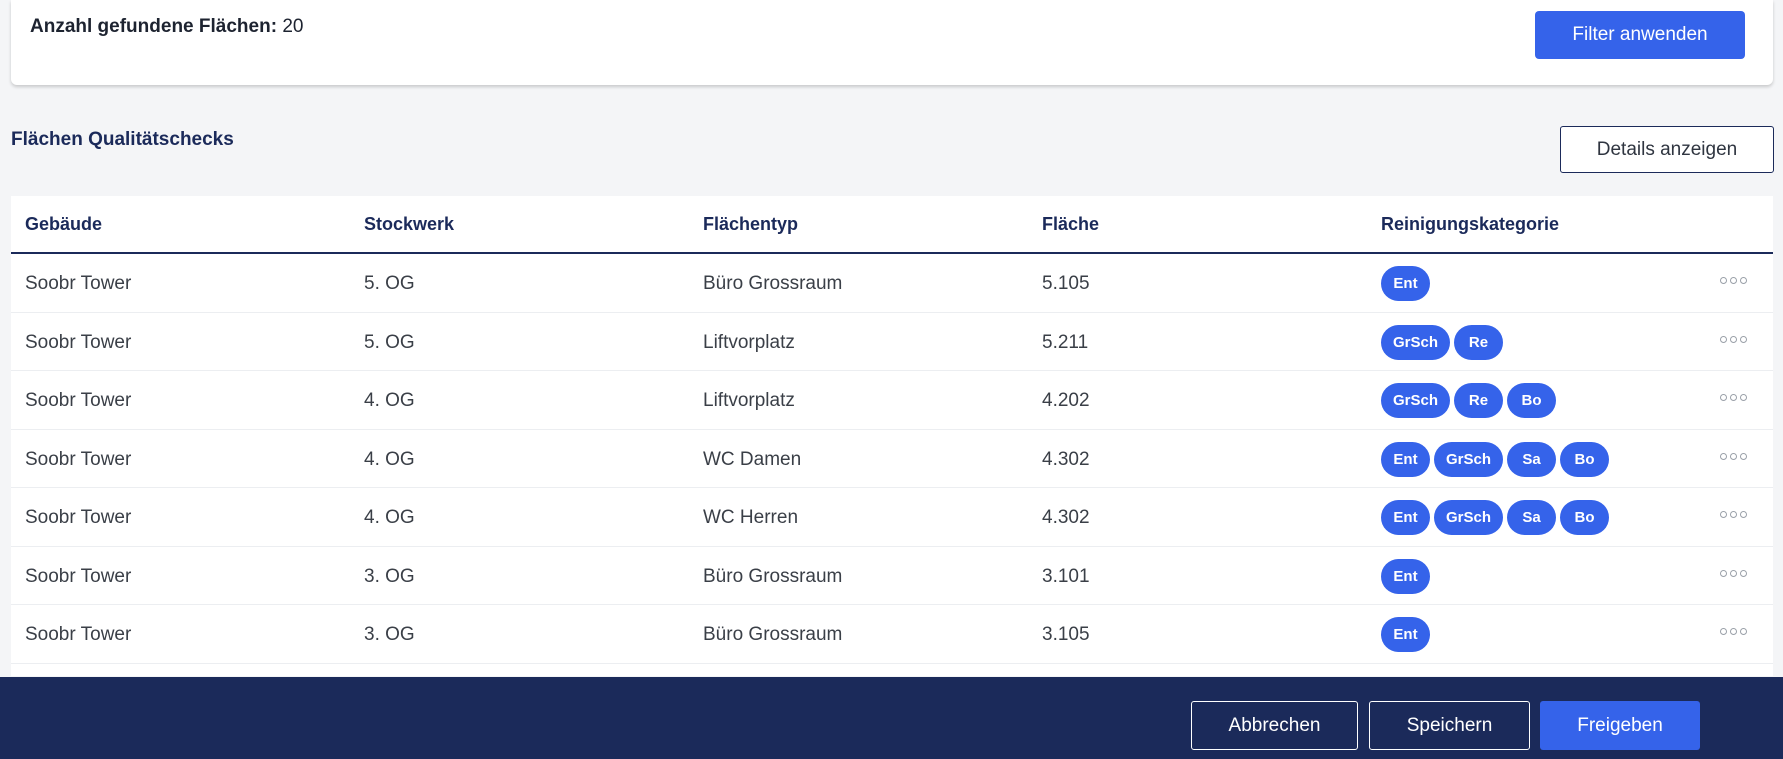 This screenshot has height=759, width=1783. What do you see at coordinates (1070, 224) in the screenshot?
I see `column-header-area: Fläche` at bounding box center [1070, 224].